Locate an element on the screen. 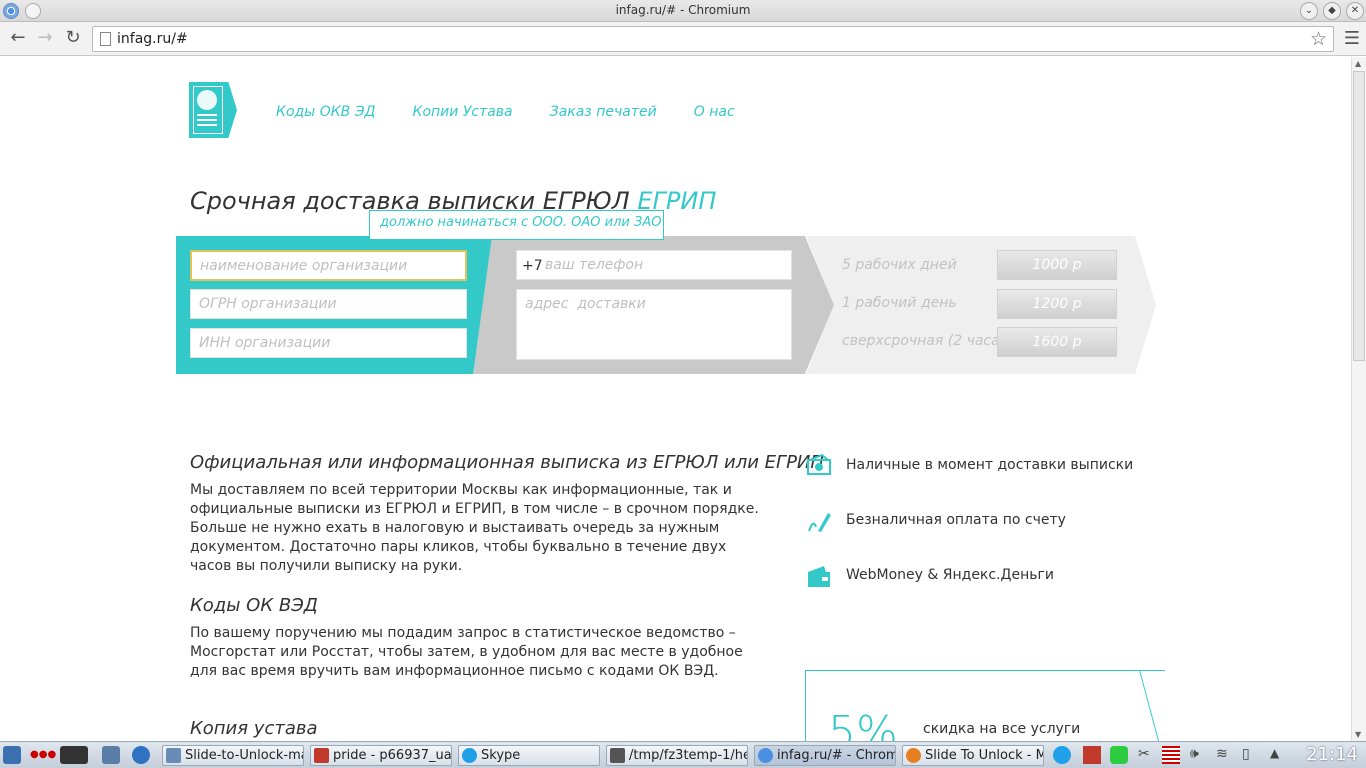 This screenshot has width=1366, height=768. url-input is located at coordinates (707, 39).